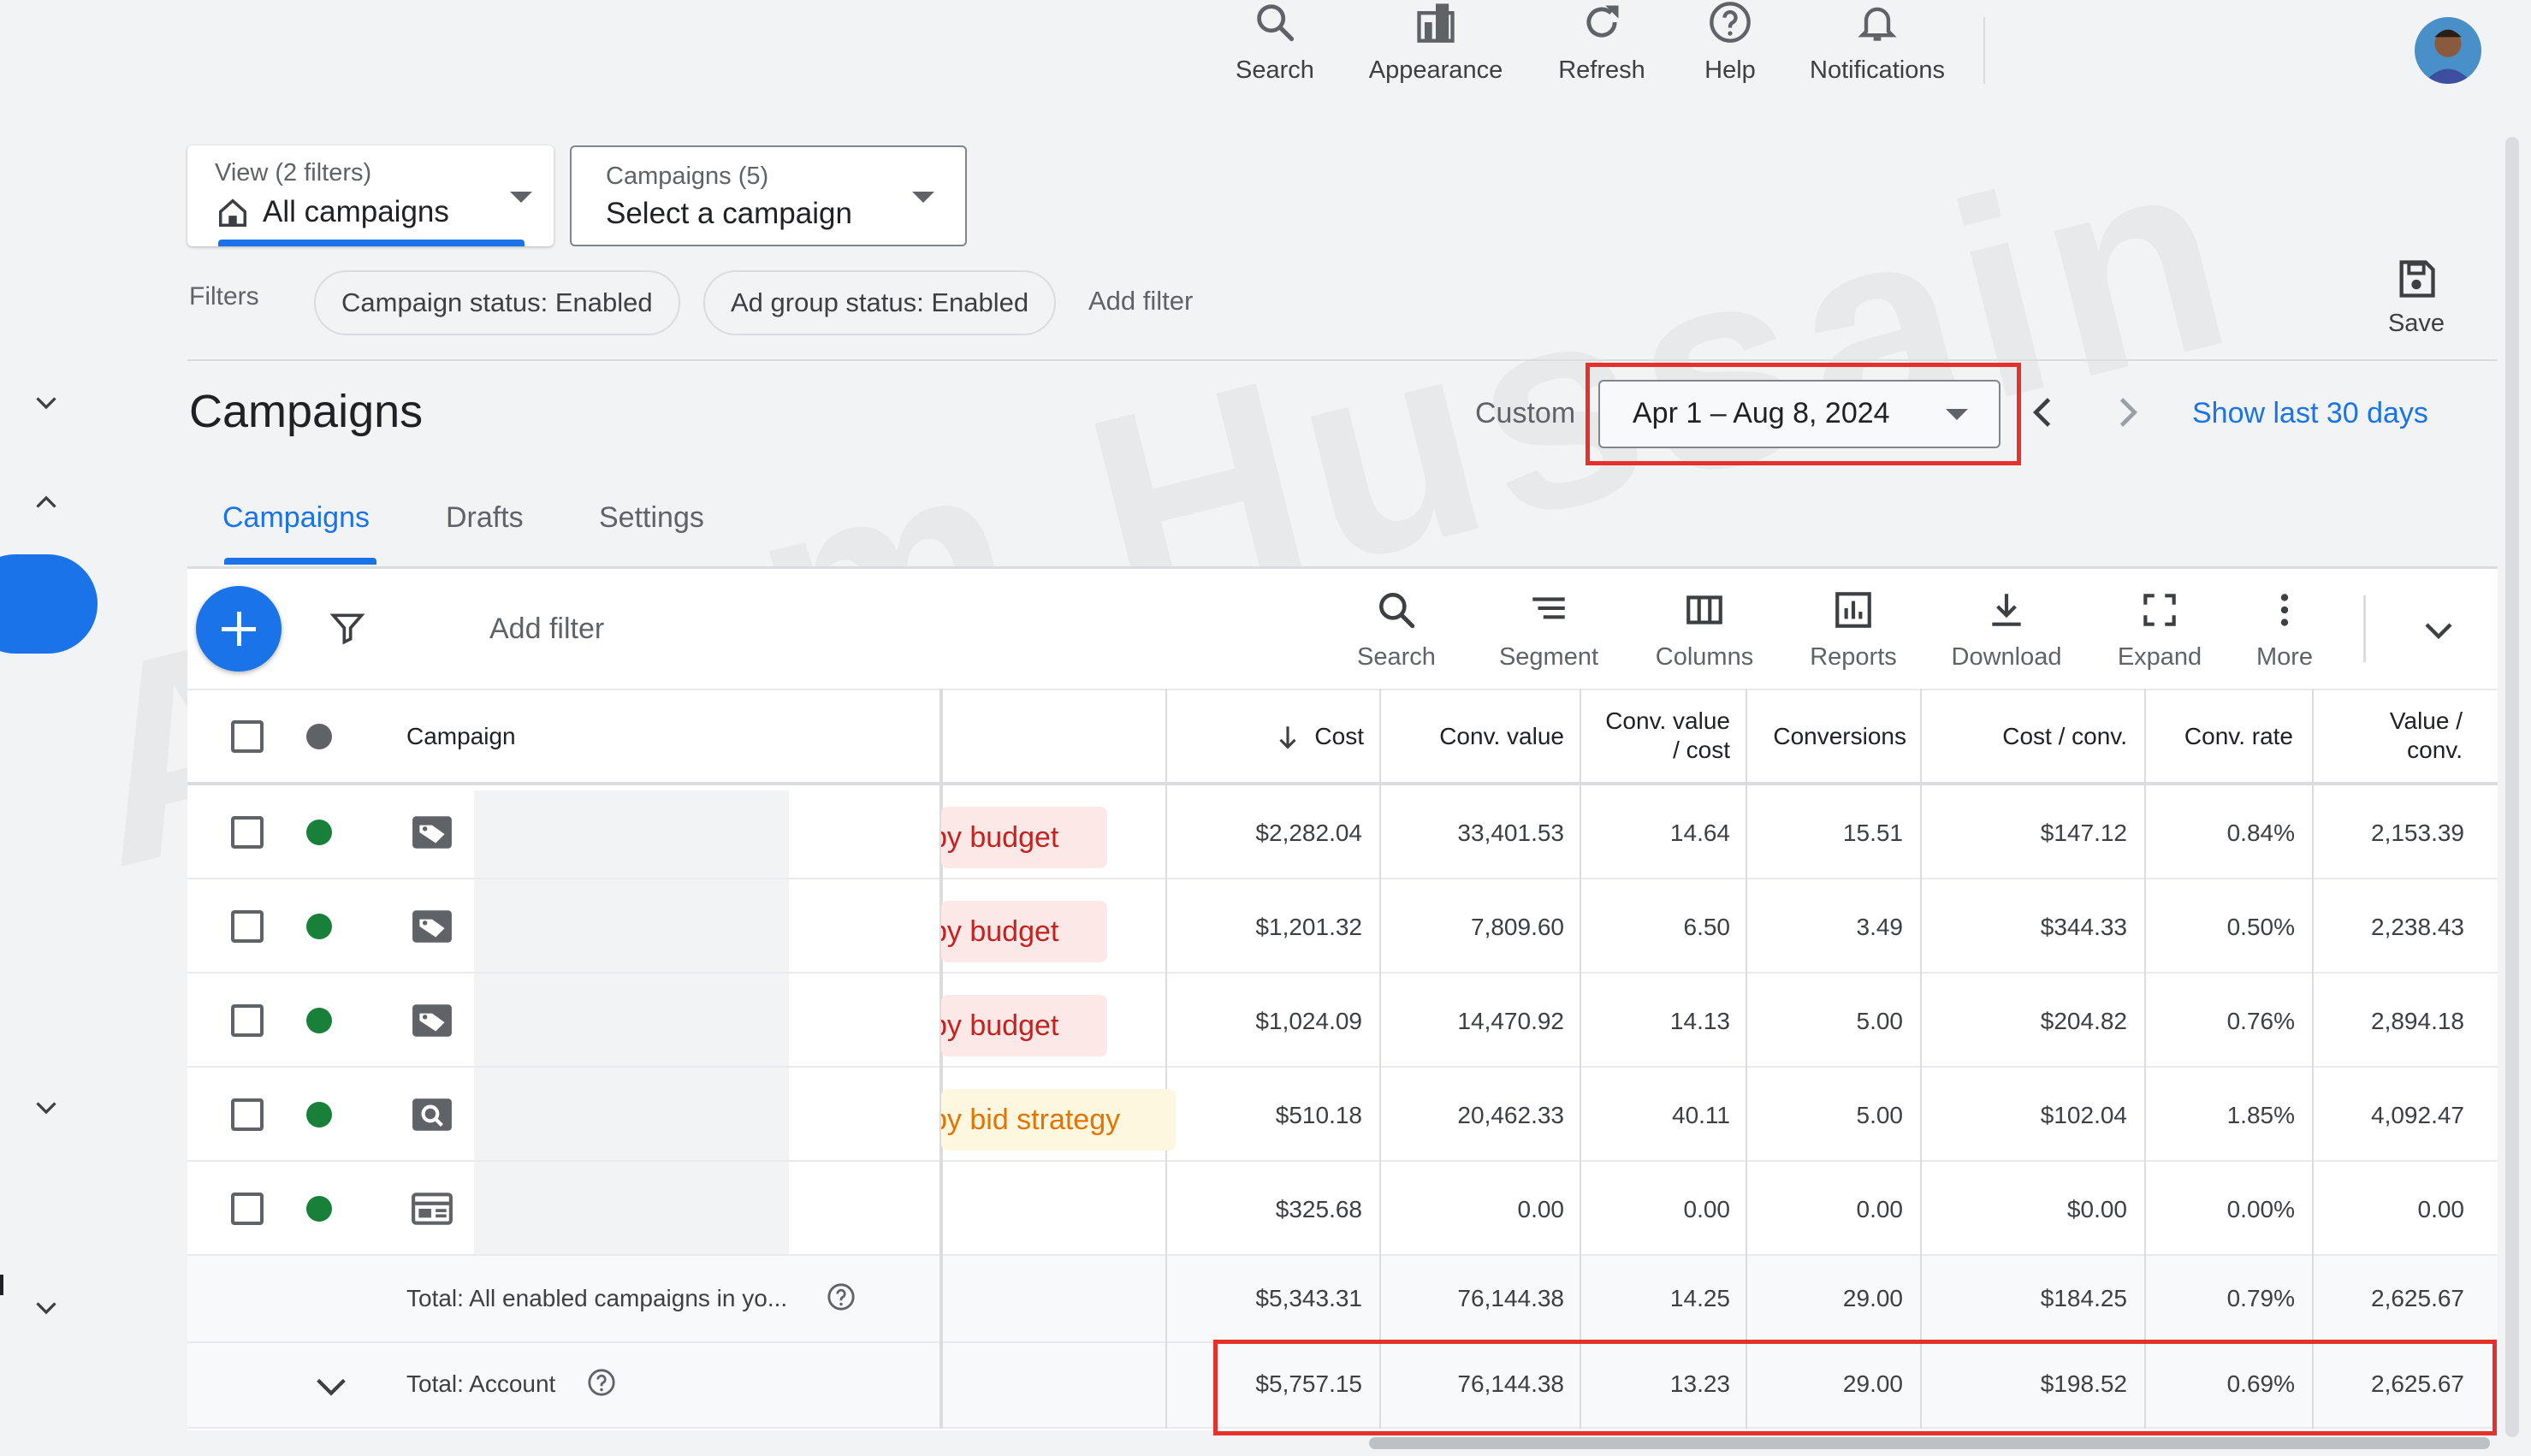 Image resolution: width=2531 pixels, height=1456 pixels. What do you see at coordinates (688, 176) in the screenshot?
I see `campaign-selector-caption: Campaigns (5)` at bounding box center [688, 176].